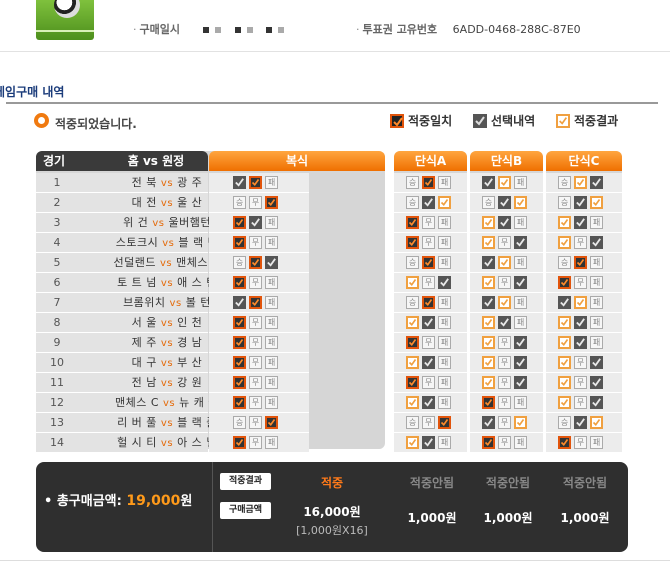 Image resolution: width=670 pixels, height=571 pixels. I want to click on combo-win-box: 승, so click(239, 262).